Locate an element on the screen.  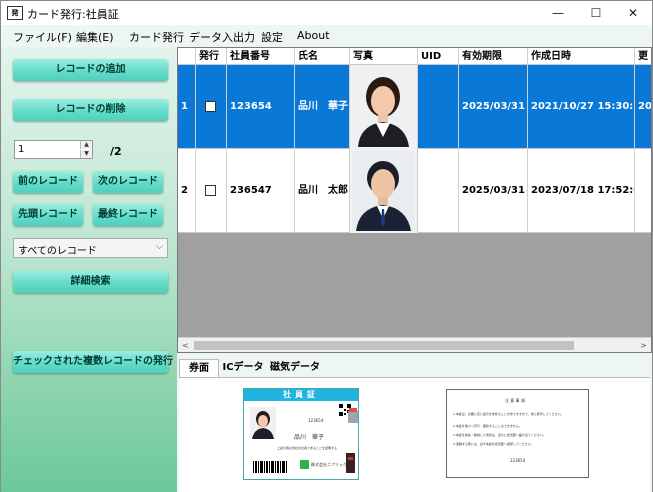
name-cell: 品川 太郎 is located at coordinates (322, 191).